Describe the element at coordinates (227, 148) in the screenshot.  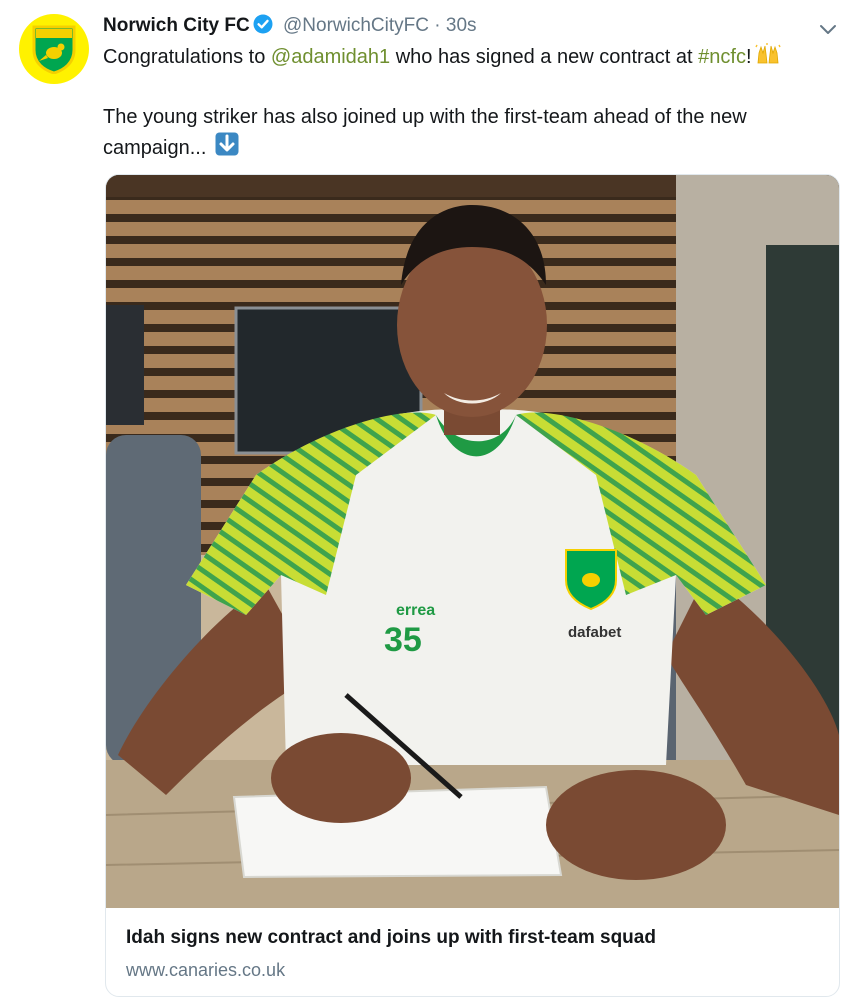
I see `down-arrow-emoji` at that location.